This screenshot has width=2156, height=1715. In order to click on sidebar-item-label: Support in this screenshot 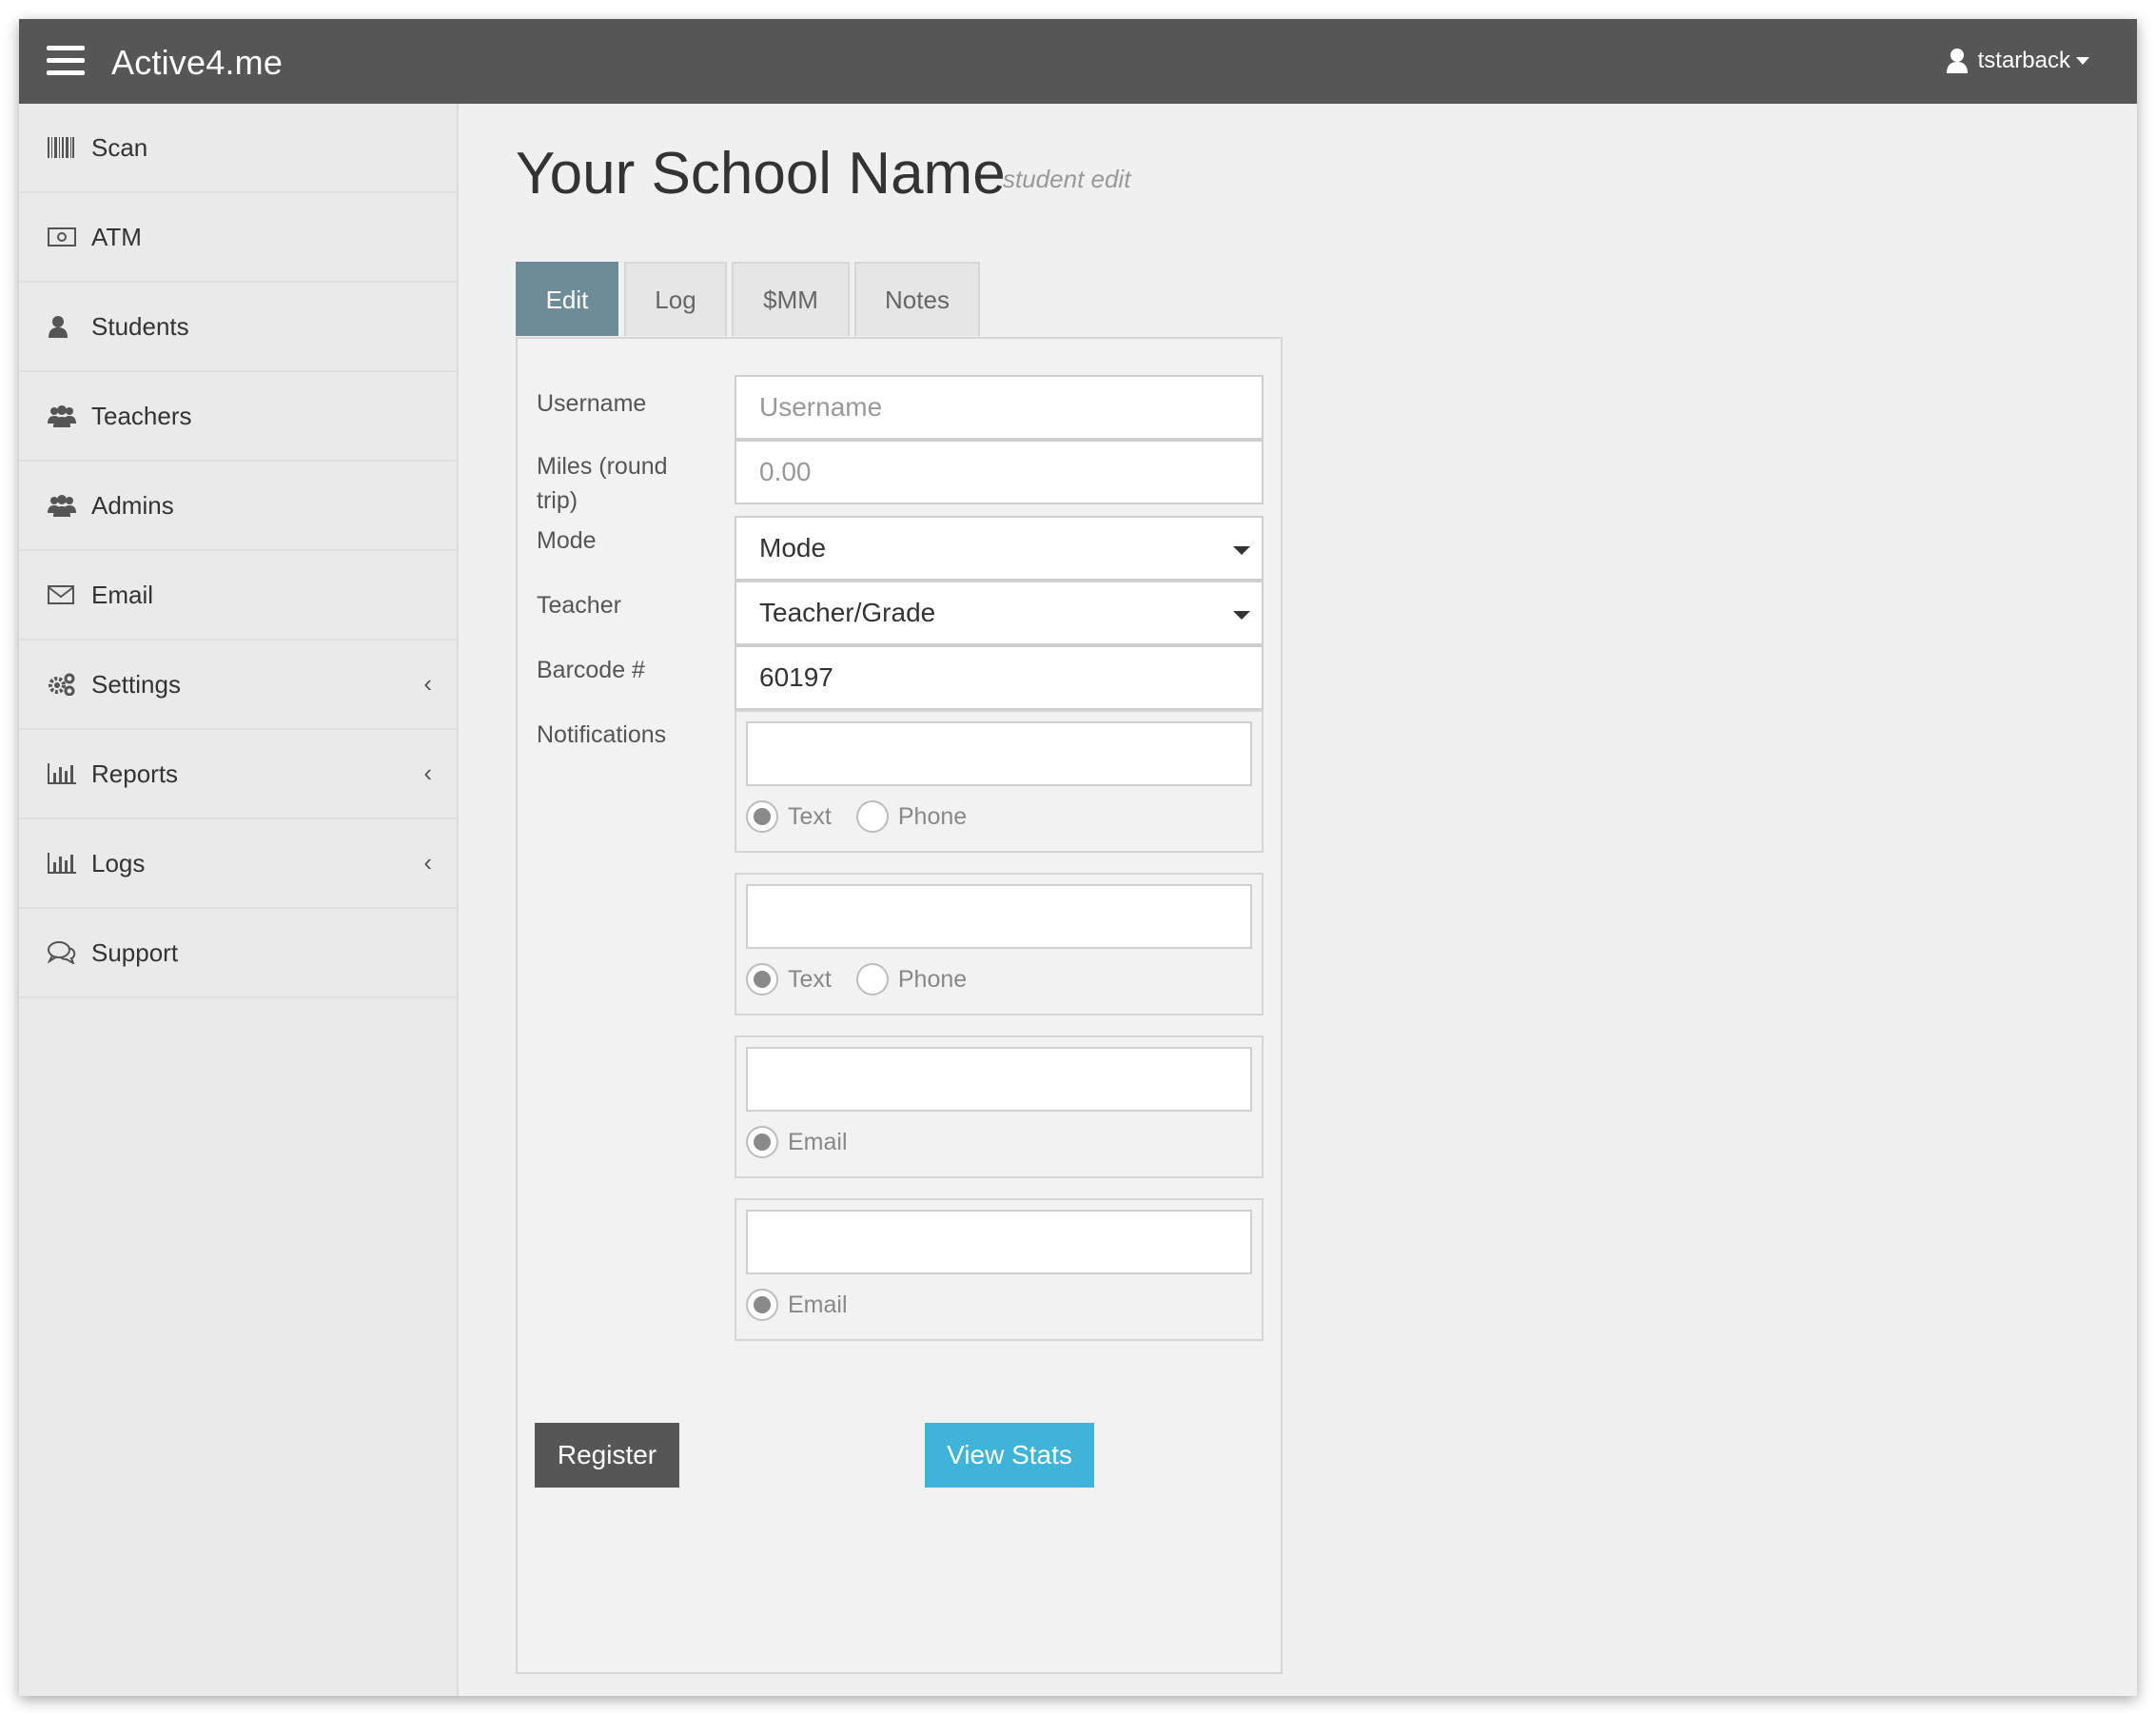, I will do `click(135, 952)`.